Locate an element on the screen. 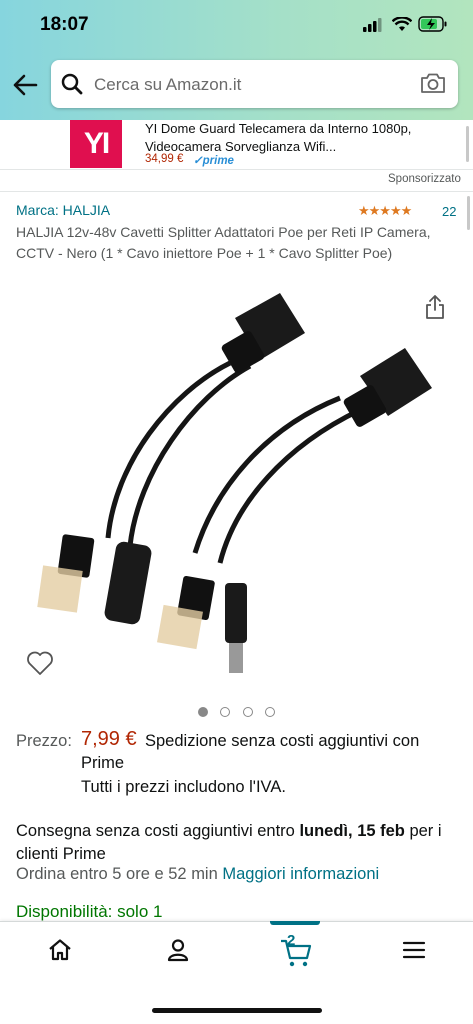 This screenshot has height=1024, width=473. ad-scrollbar is located at coordinates (467, 144).